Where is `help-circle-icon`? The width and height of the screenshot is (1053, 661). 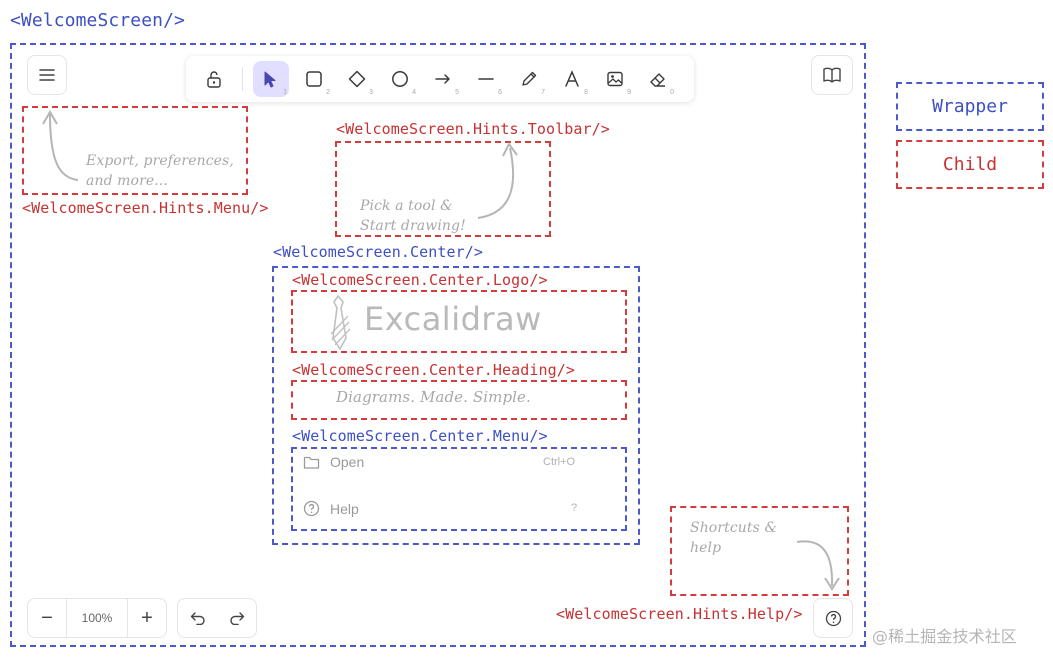
help-circle-icon is located at coordinates (311, 508).